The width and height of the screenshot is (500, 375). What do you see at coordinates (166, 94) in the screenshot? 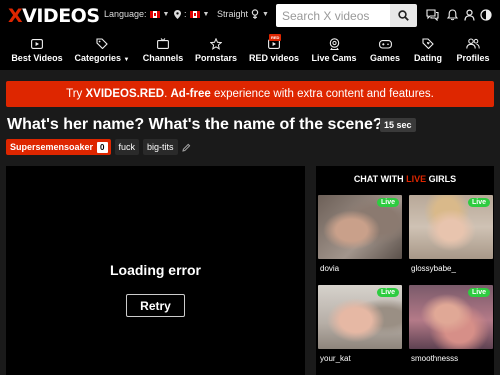
I see `banner-text: .` at bounding box center [166, 94].